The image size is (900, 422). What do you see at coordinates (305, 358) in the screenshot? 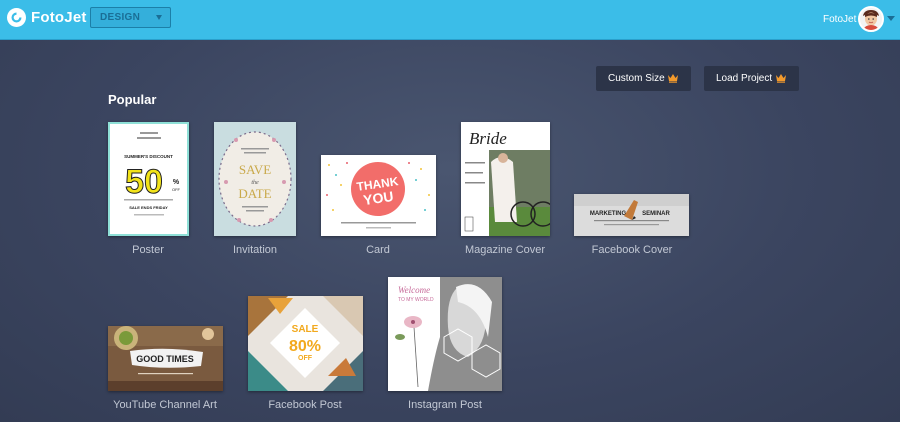
I see `fb-post-off: OFF` at bounding box center [305, 358].